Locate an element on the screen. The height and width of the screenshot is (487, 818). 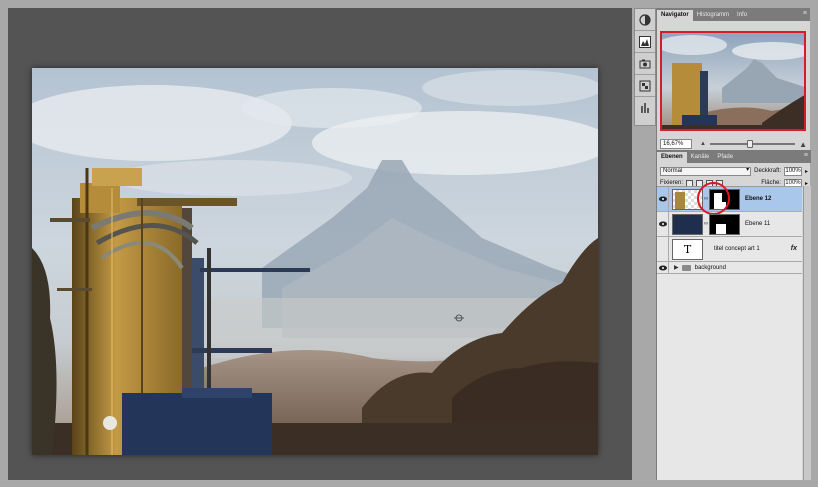
opacity-arrow-icon: ▸ is located at coordinates (806, 171).